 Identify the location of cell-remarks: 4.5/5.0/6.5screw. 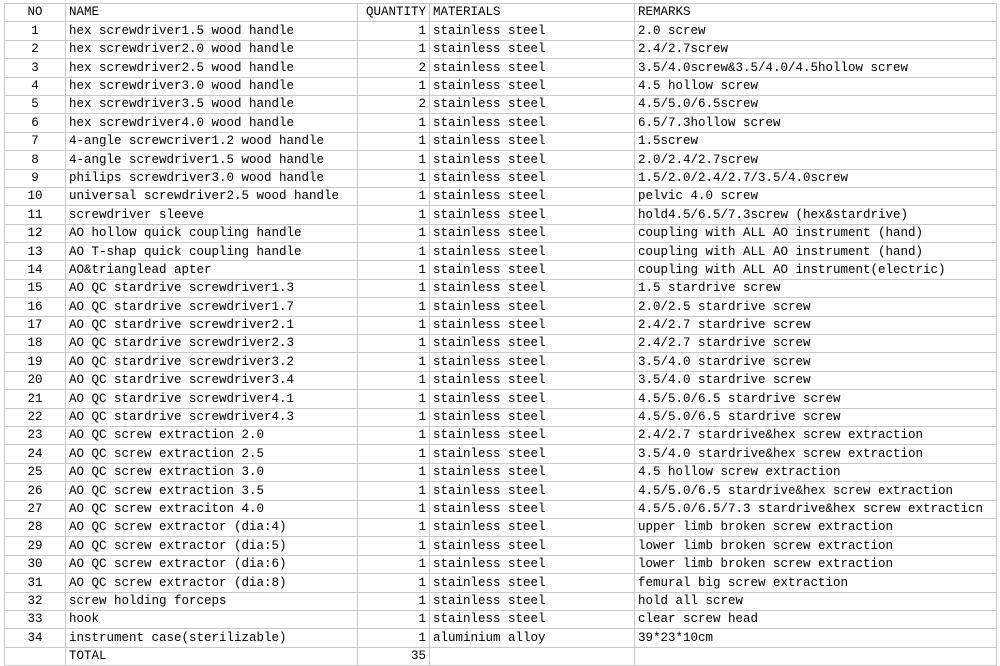
(815, 104).